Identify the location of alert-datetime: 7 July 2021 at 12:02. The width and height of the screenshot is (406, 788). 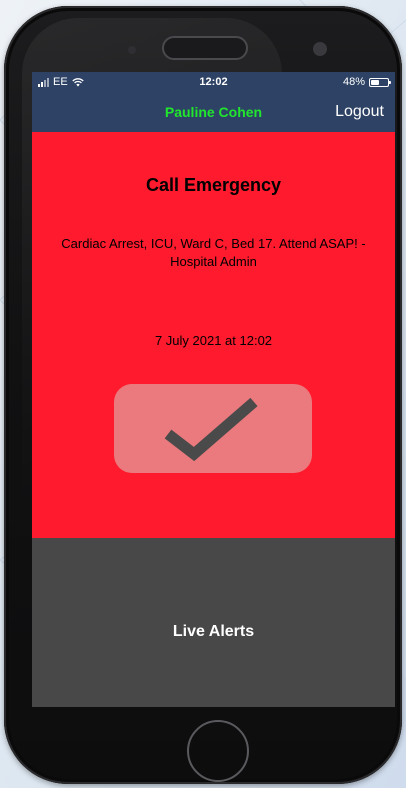
(213, 340).